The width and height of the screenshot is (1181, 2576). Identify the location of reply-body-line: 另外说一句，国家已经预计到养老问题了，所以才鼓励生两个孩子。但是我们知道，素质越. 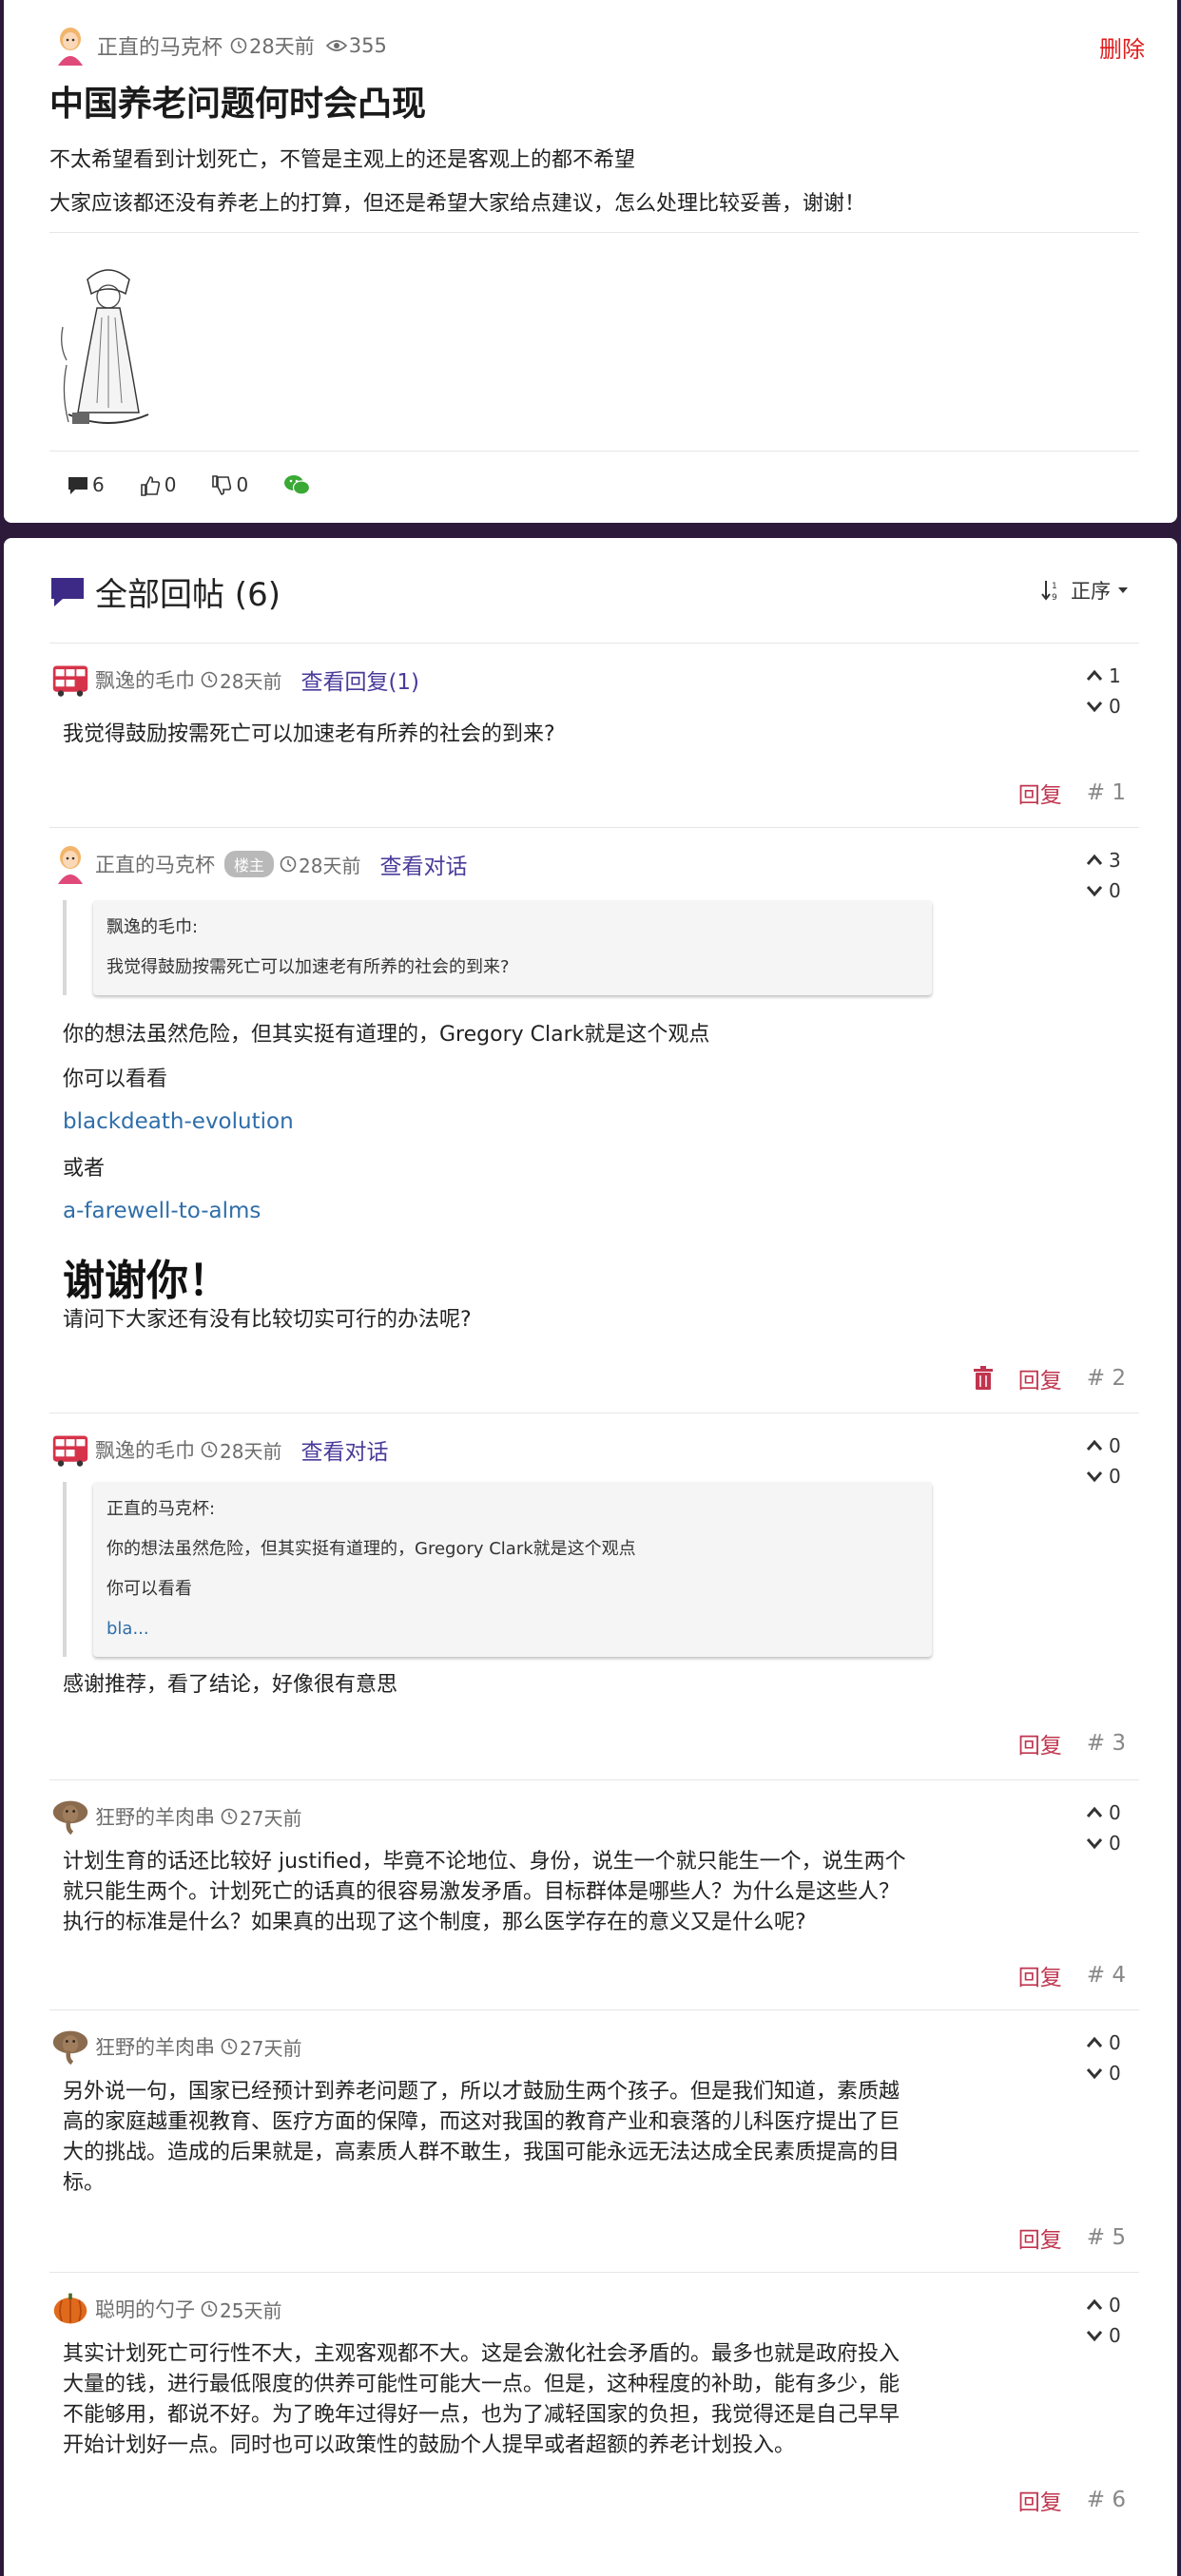
(481, 2092).